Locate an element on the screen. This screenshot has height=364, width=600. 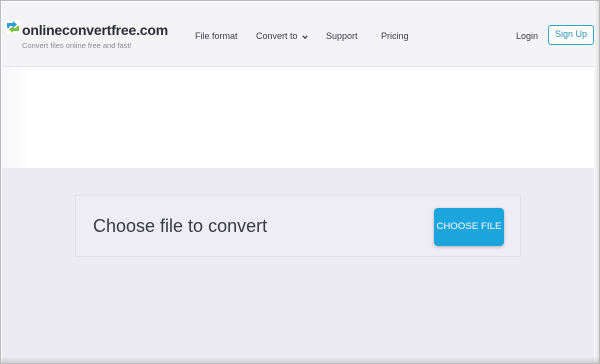
chevron-down-icon is located at coordinates (305, 37).